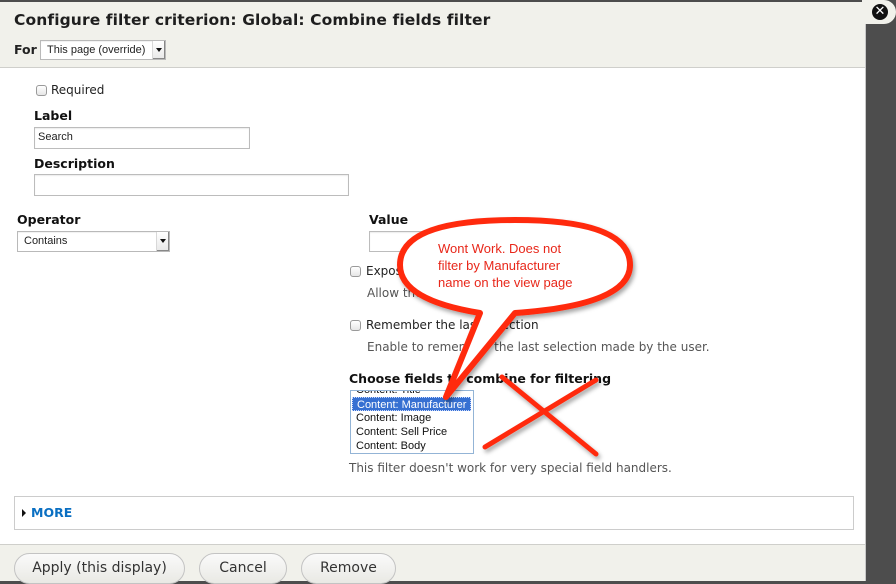 The height and width of the screenshot is (584, 896). I want to click on callout-line: filter by Manufacturer, so click(499, 265).